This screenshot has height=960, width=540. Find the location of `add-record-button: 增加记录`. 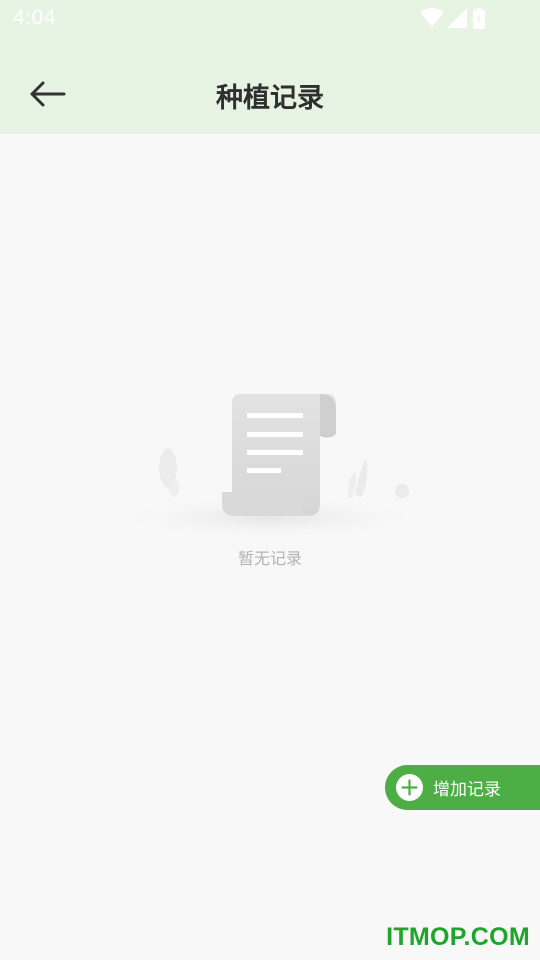

add-record-button: 增加记录 is located at coordinates (462, 787).